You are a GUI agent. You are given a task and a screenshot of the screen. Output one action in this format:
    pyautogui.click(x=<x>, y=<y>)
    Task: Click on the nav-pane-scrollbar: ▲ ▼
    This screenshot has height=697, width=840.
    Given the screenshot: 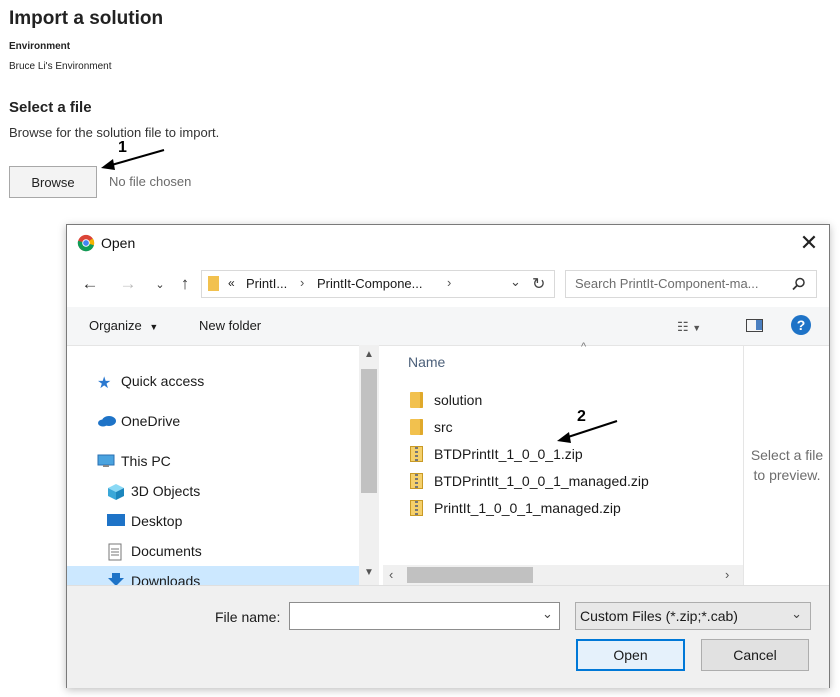 What is the action you would take?
    pyautogui.click(x=369, y=465)
    